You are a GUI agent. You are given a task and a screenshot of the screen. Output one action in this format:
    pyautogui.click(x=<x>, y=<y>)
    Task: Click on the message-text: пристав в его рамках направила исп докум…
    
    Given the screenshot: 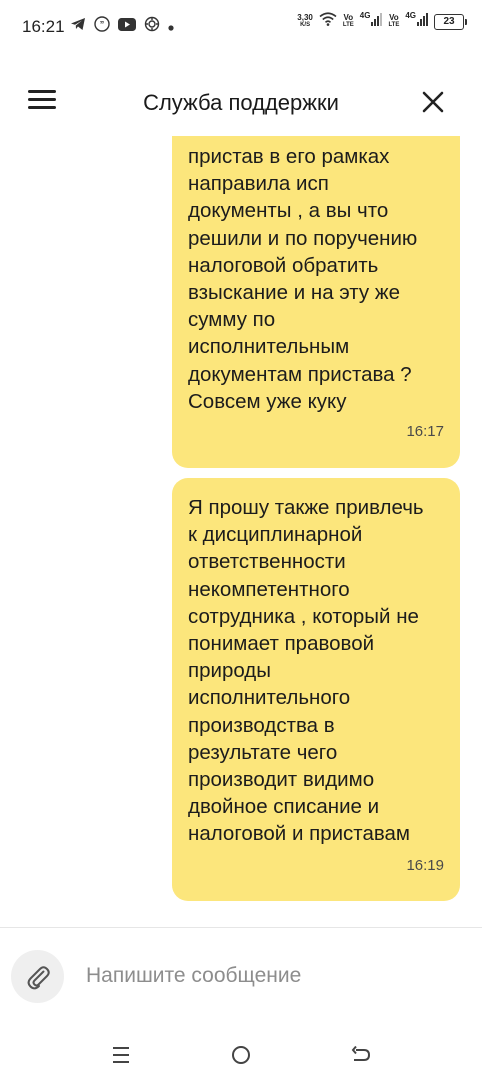 What is the action you would take?
    pyautogui.click(x=303, y=279)
    